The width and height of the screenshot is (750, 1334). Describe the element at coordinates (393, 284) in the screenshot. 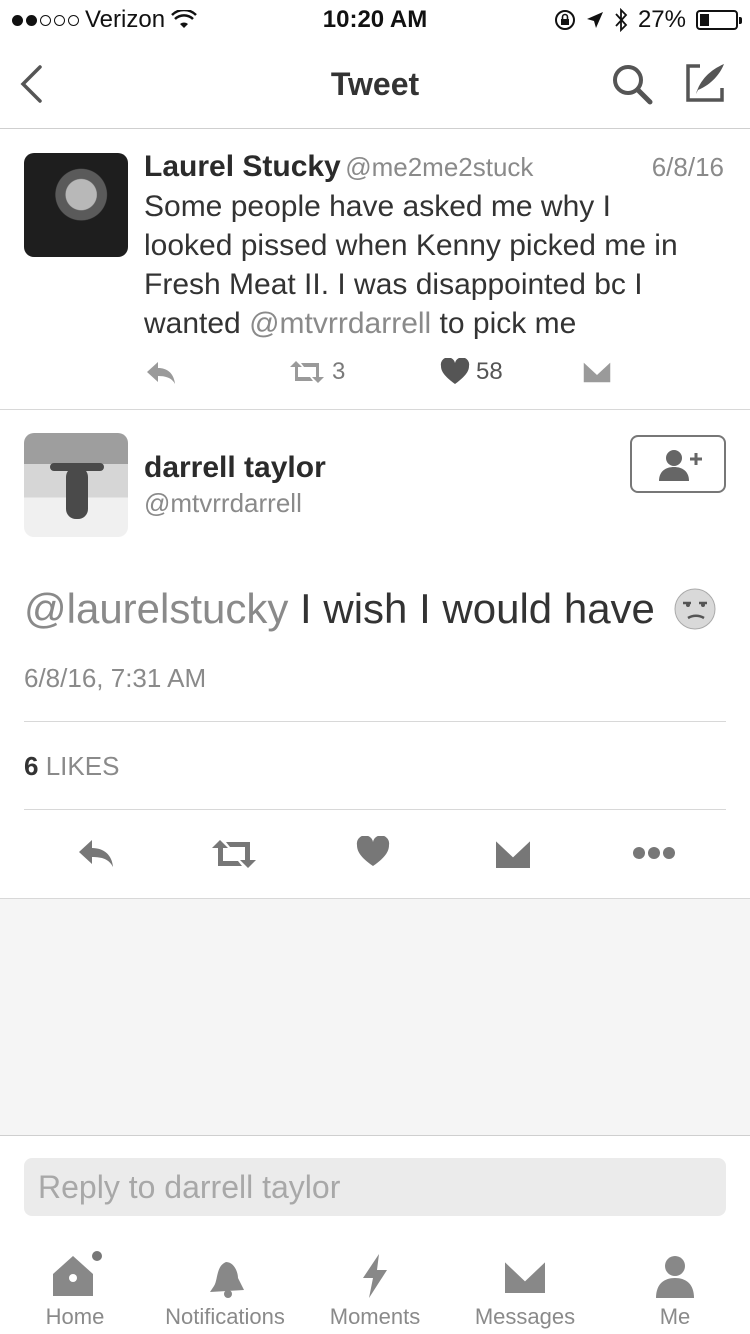

I see `parent-tweet-line: Fresh Meat II. I was disappointed bc I` at that location.